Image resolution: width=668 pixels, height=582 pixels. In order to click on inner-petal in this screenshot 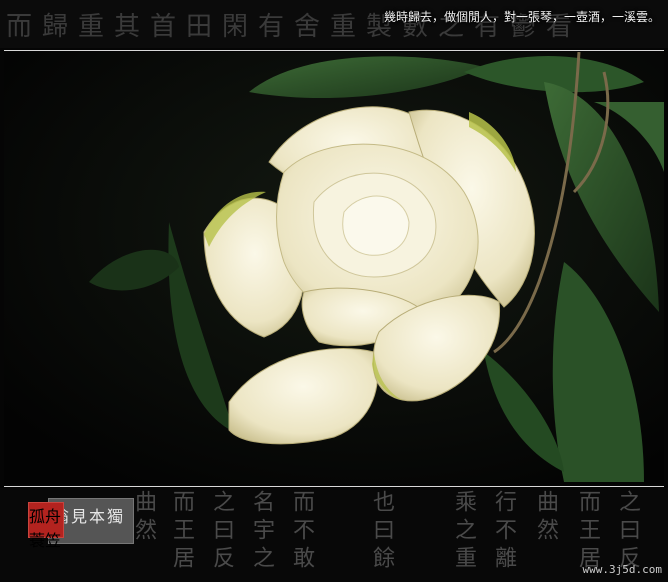, I will do `click(376, 225)`.